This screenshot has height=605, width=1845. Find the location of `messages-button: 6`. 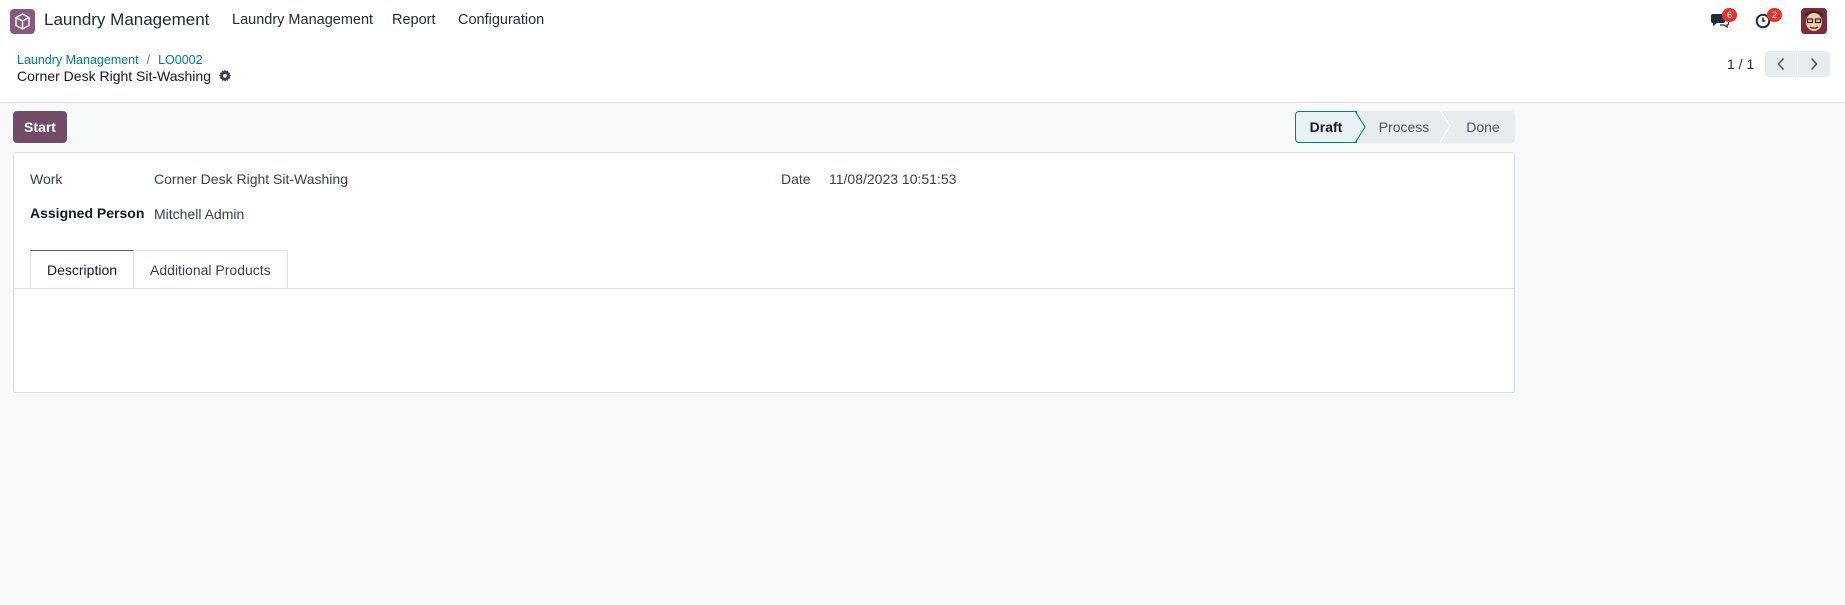

messages-button: 6 is located at coordinates (1723, 19).